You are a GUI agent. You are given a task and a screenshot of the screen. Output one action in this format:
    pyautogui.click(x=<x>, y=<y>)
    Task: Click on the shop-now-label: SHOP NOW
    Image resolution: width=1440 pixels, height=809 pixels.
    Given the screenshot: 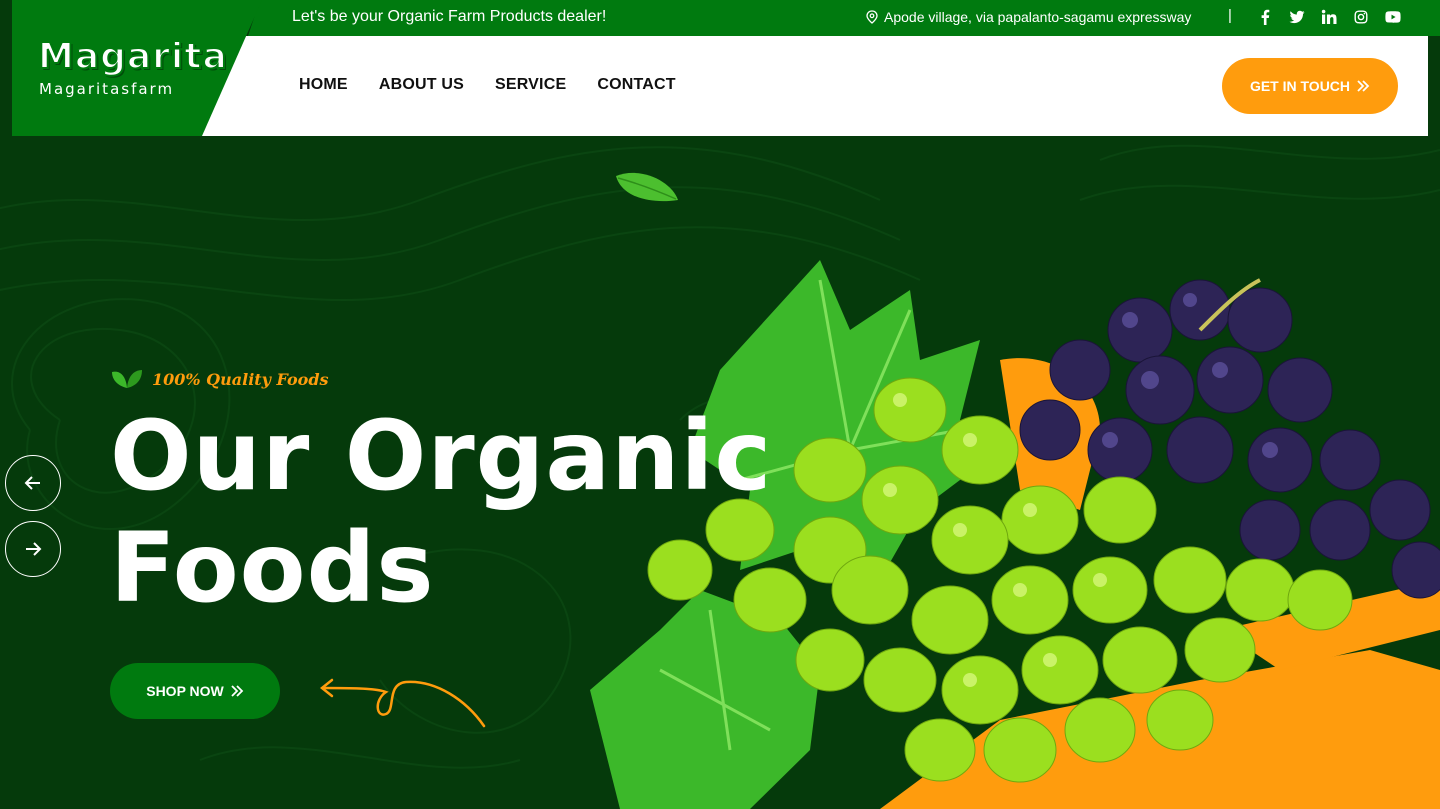 What is the action you would take?
    pyautogui.click(x=185, y=691)
    